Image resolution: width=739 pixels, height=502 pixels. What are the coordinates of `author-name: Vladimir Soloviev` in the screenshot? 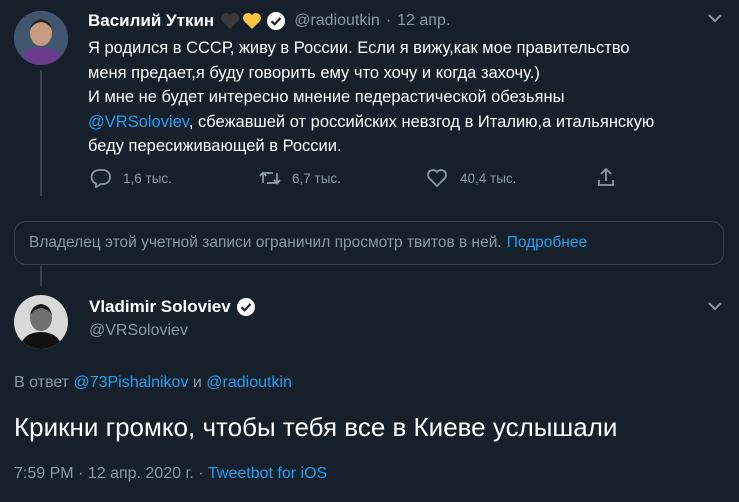 It's located at (160, 307).